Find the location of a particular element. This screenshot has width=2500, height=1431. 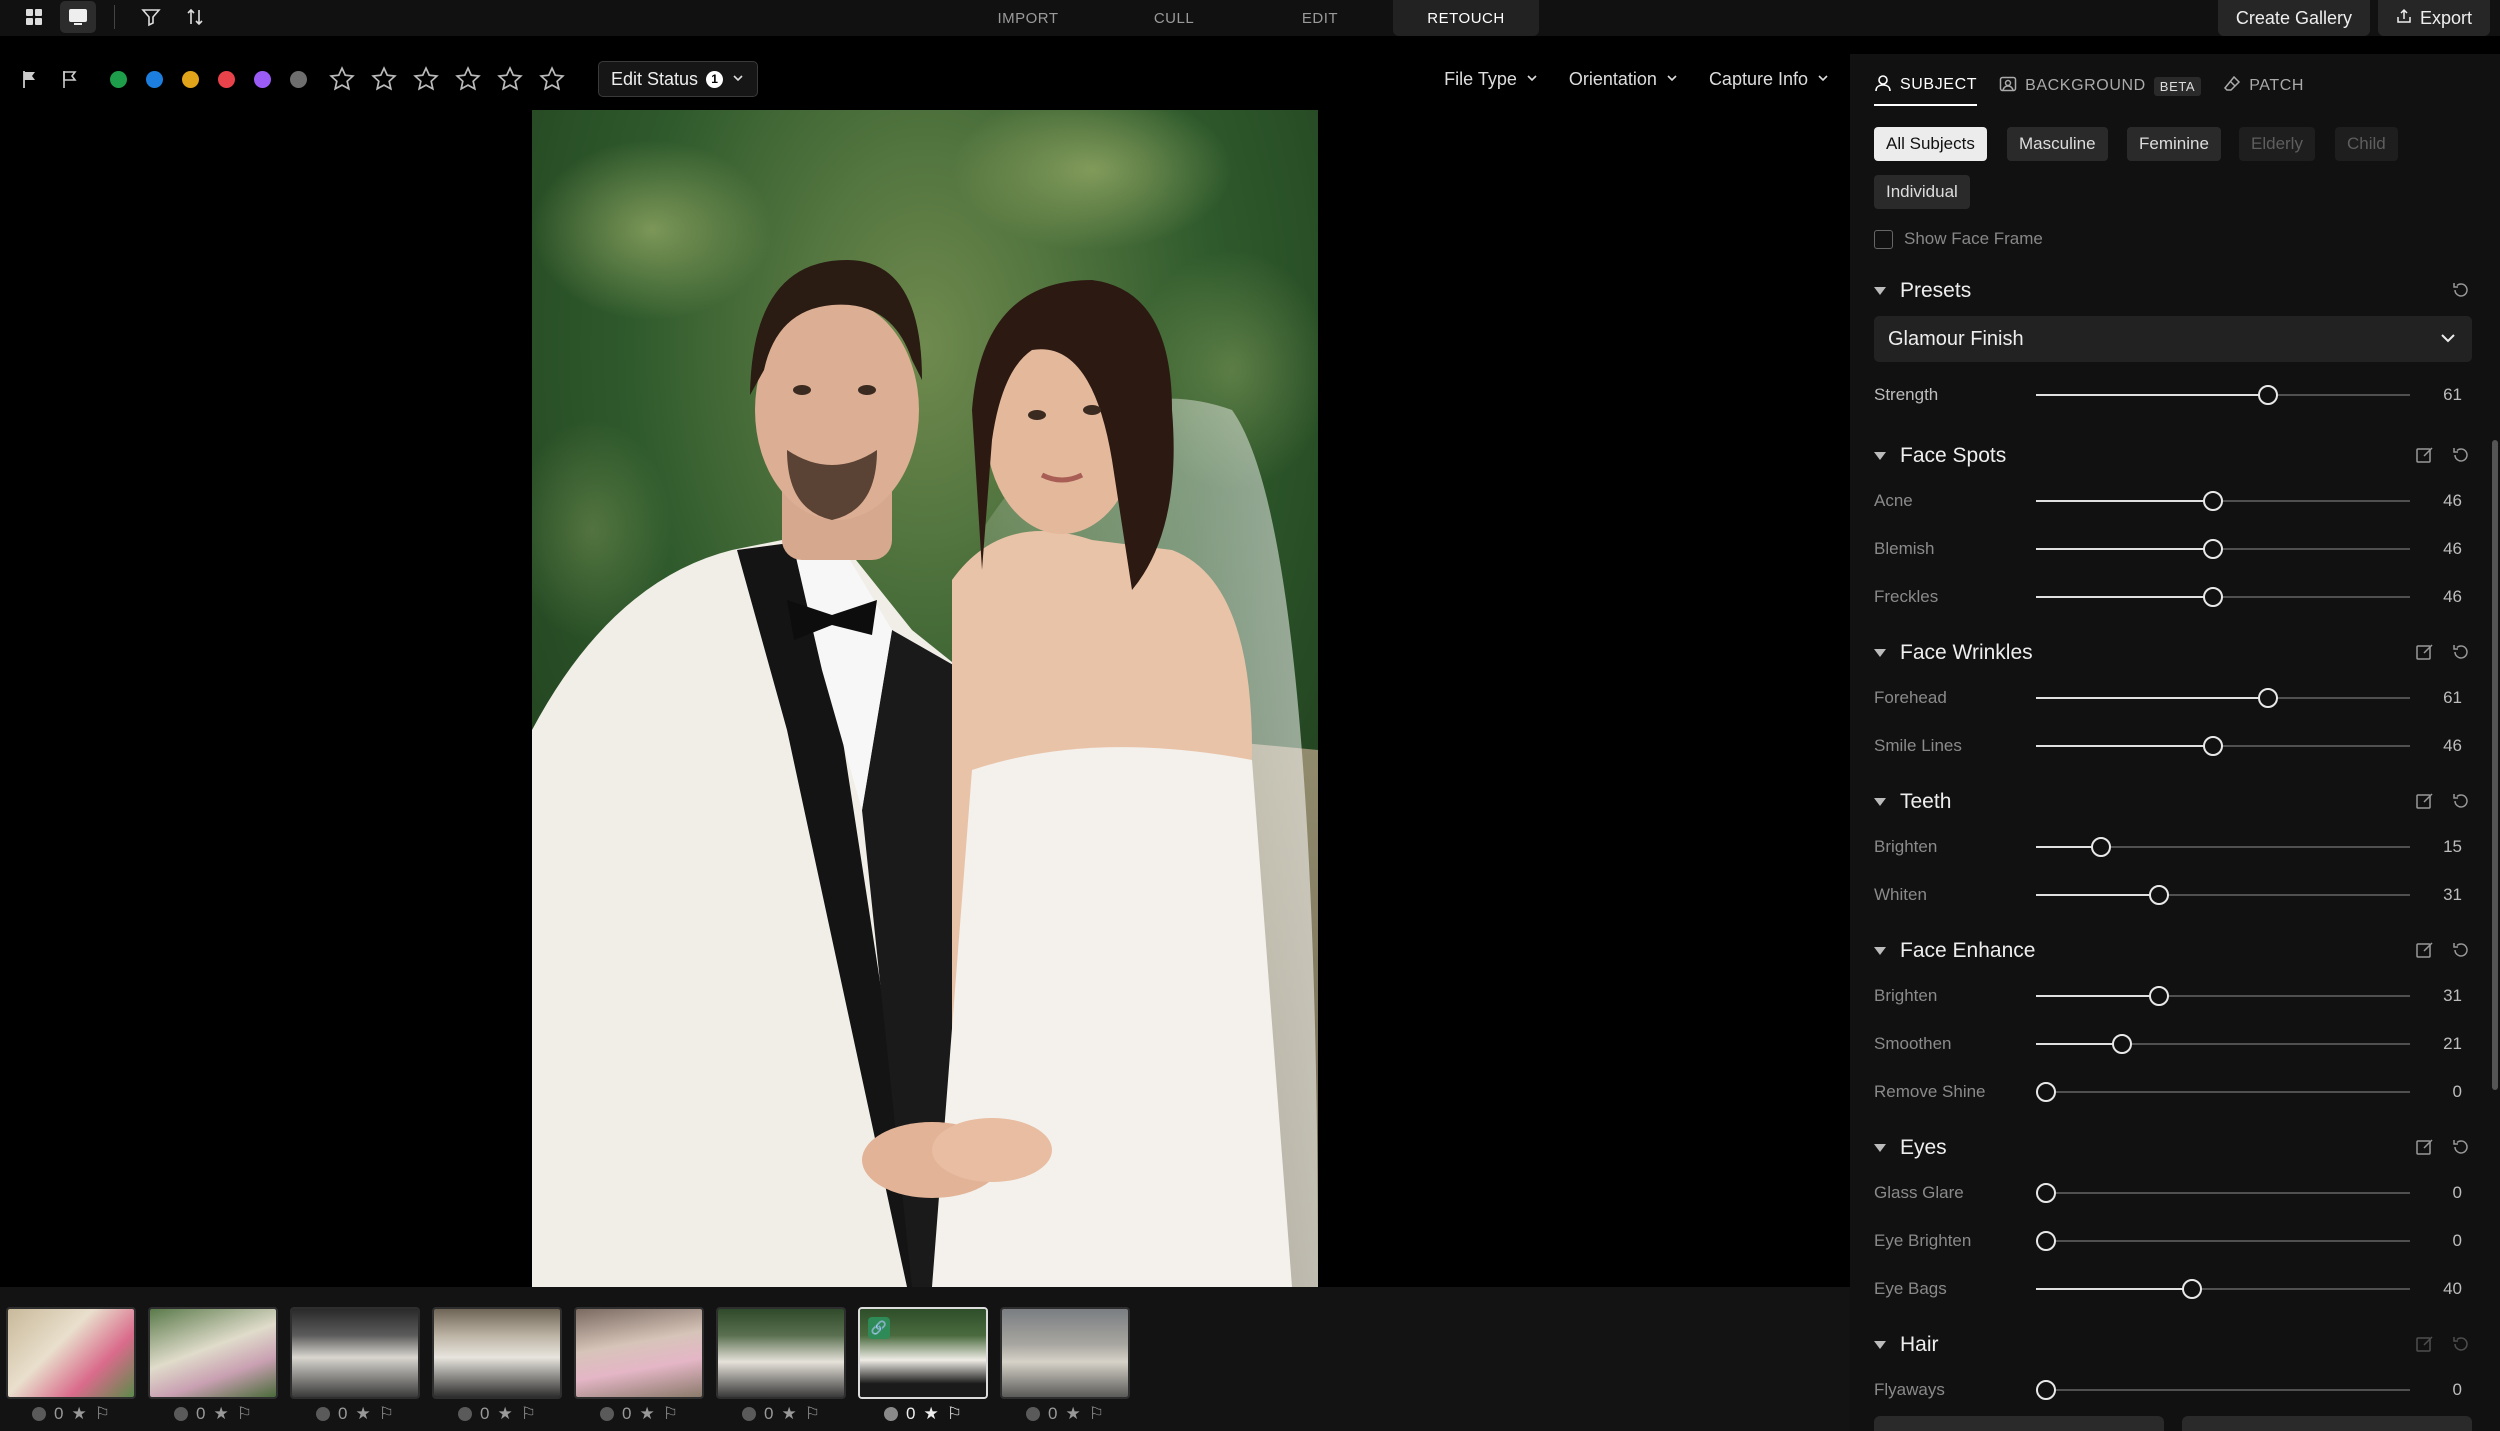

color-label-yellow is located at coordinates (190, 79).